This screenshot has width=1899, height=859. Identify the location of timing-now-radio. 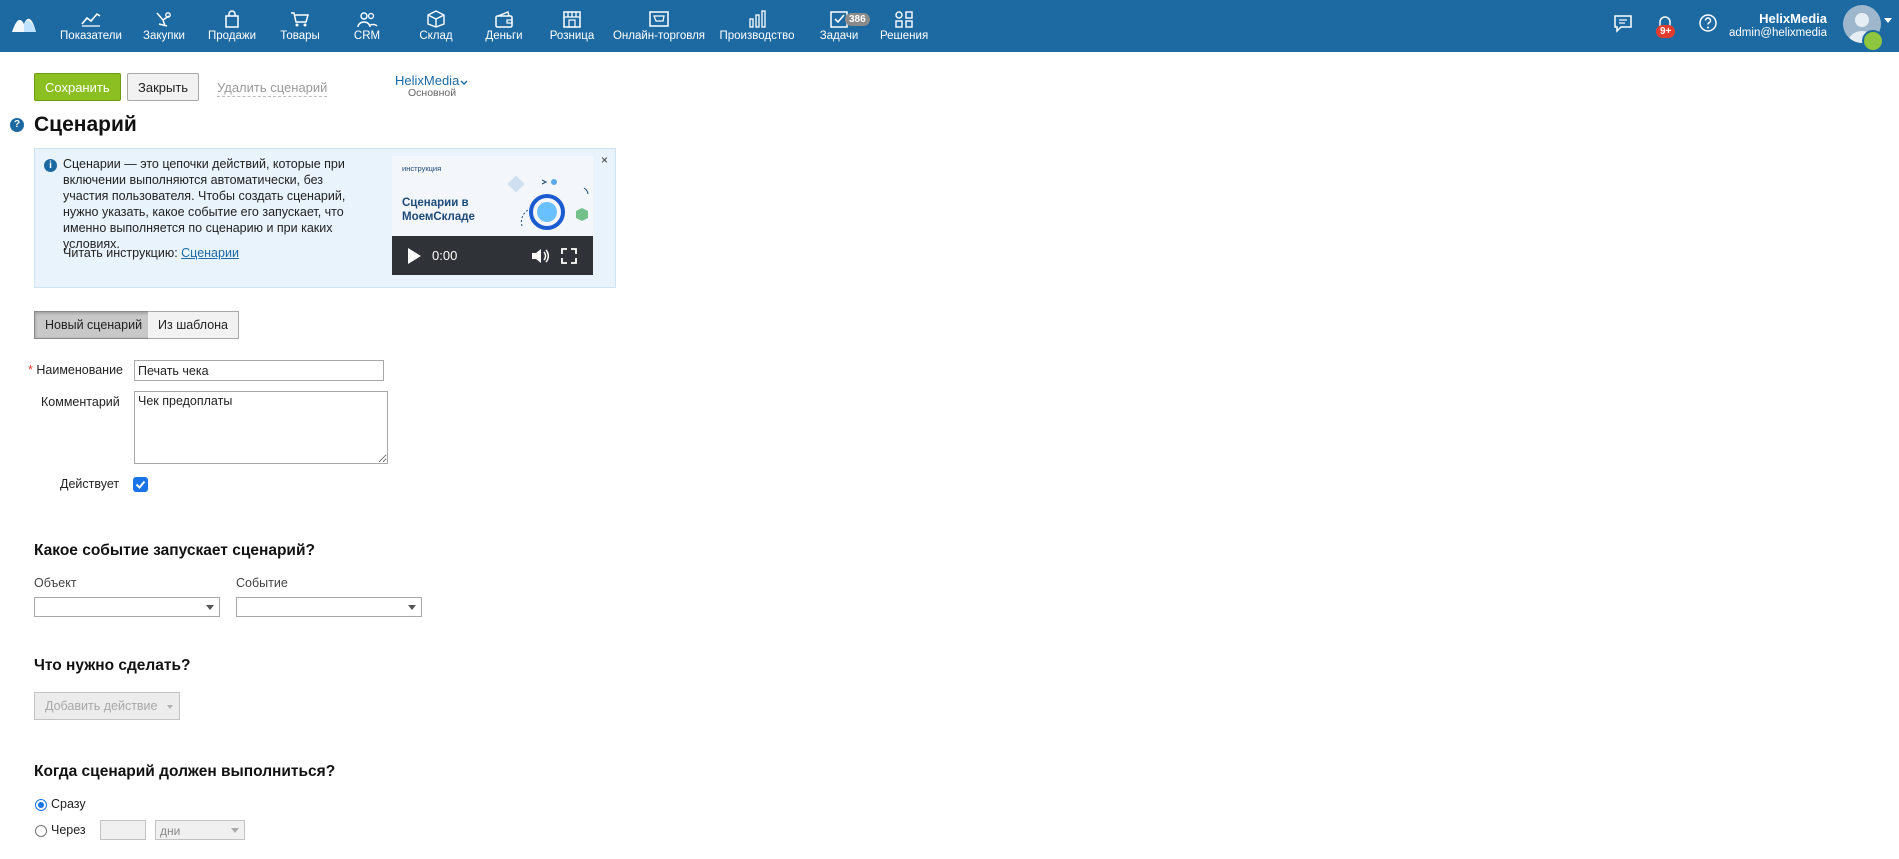
(41, 805).